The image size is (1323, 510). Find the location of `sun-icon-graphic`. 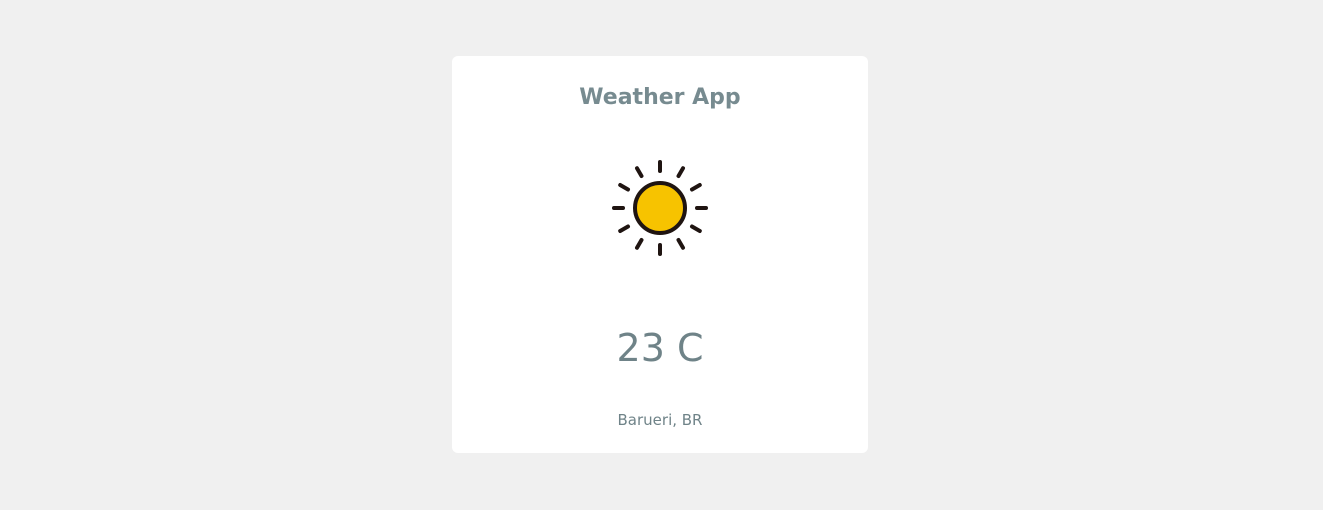

sun-icon-graphic is located at coordinates (660, 208).